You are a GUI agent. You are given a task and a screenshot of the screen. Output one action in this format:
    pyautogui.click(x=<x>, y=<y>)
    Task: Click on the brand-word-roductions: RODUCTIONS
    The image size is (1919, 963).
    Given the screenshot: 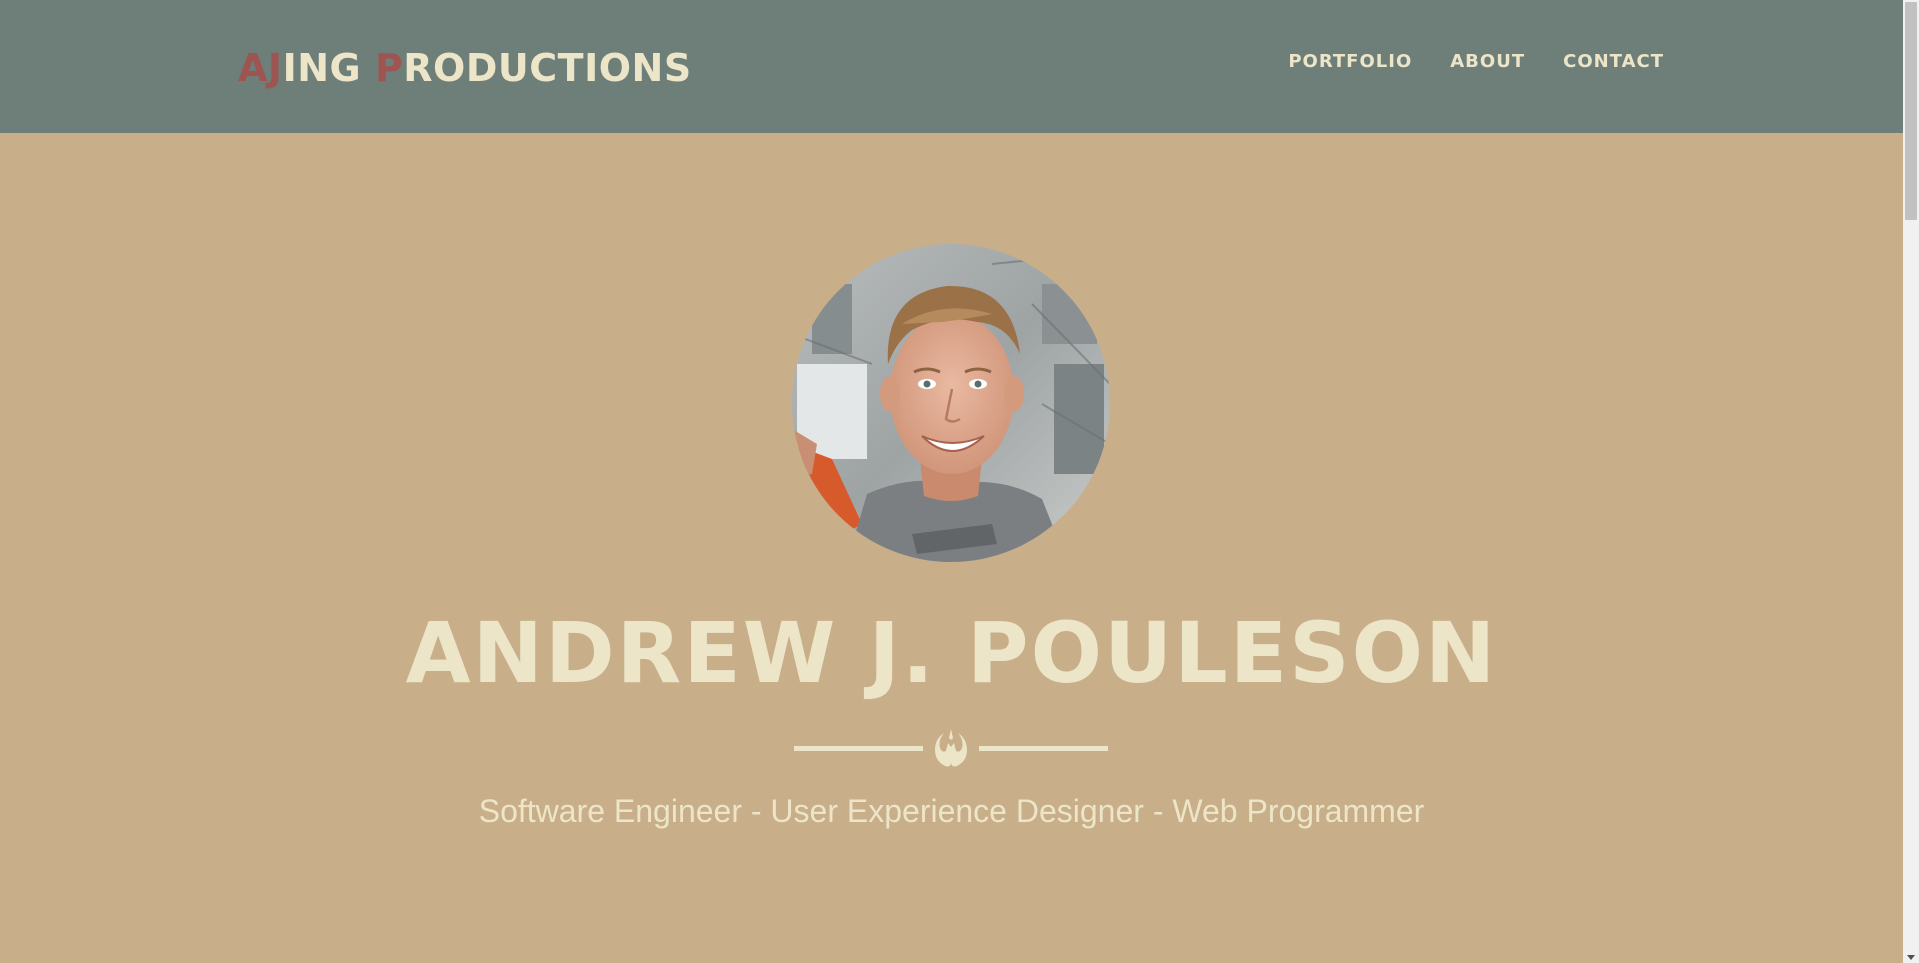 What is the action you would take?
    pyautogui.click(x=547, y=68)
    